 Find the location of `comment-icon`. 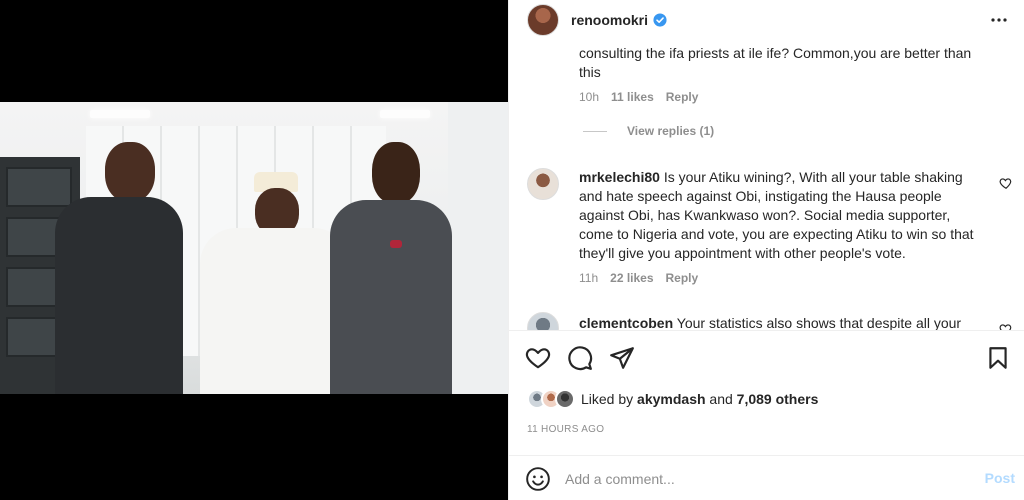

comment-icon is located at coordinates (580, 358).